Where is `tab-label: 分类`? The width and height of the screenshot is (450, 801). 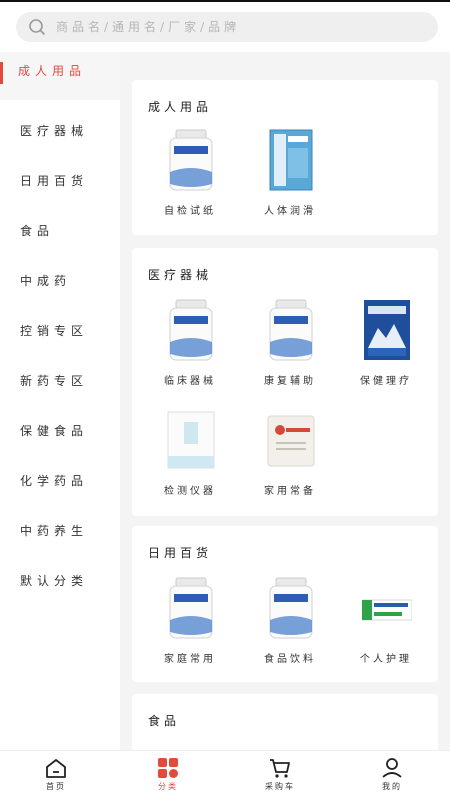 tab-label: 分类 is located at coordinates (168, 786).